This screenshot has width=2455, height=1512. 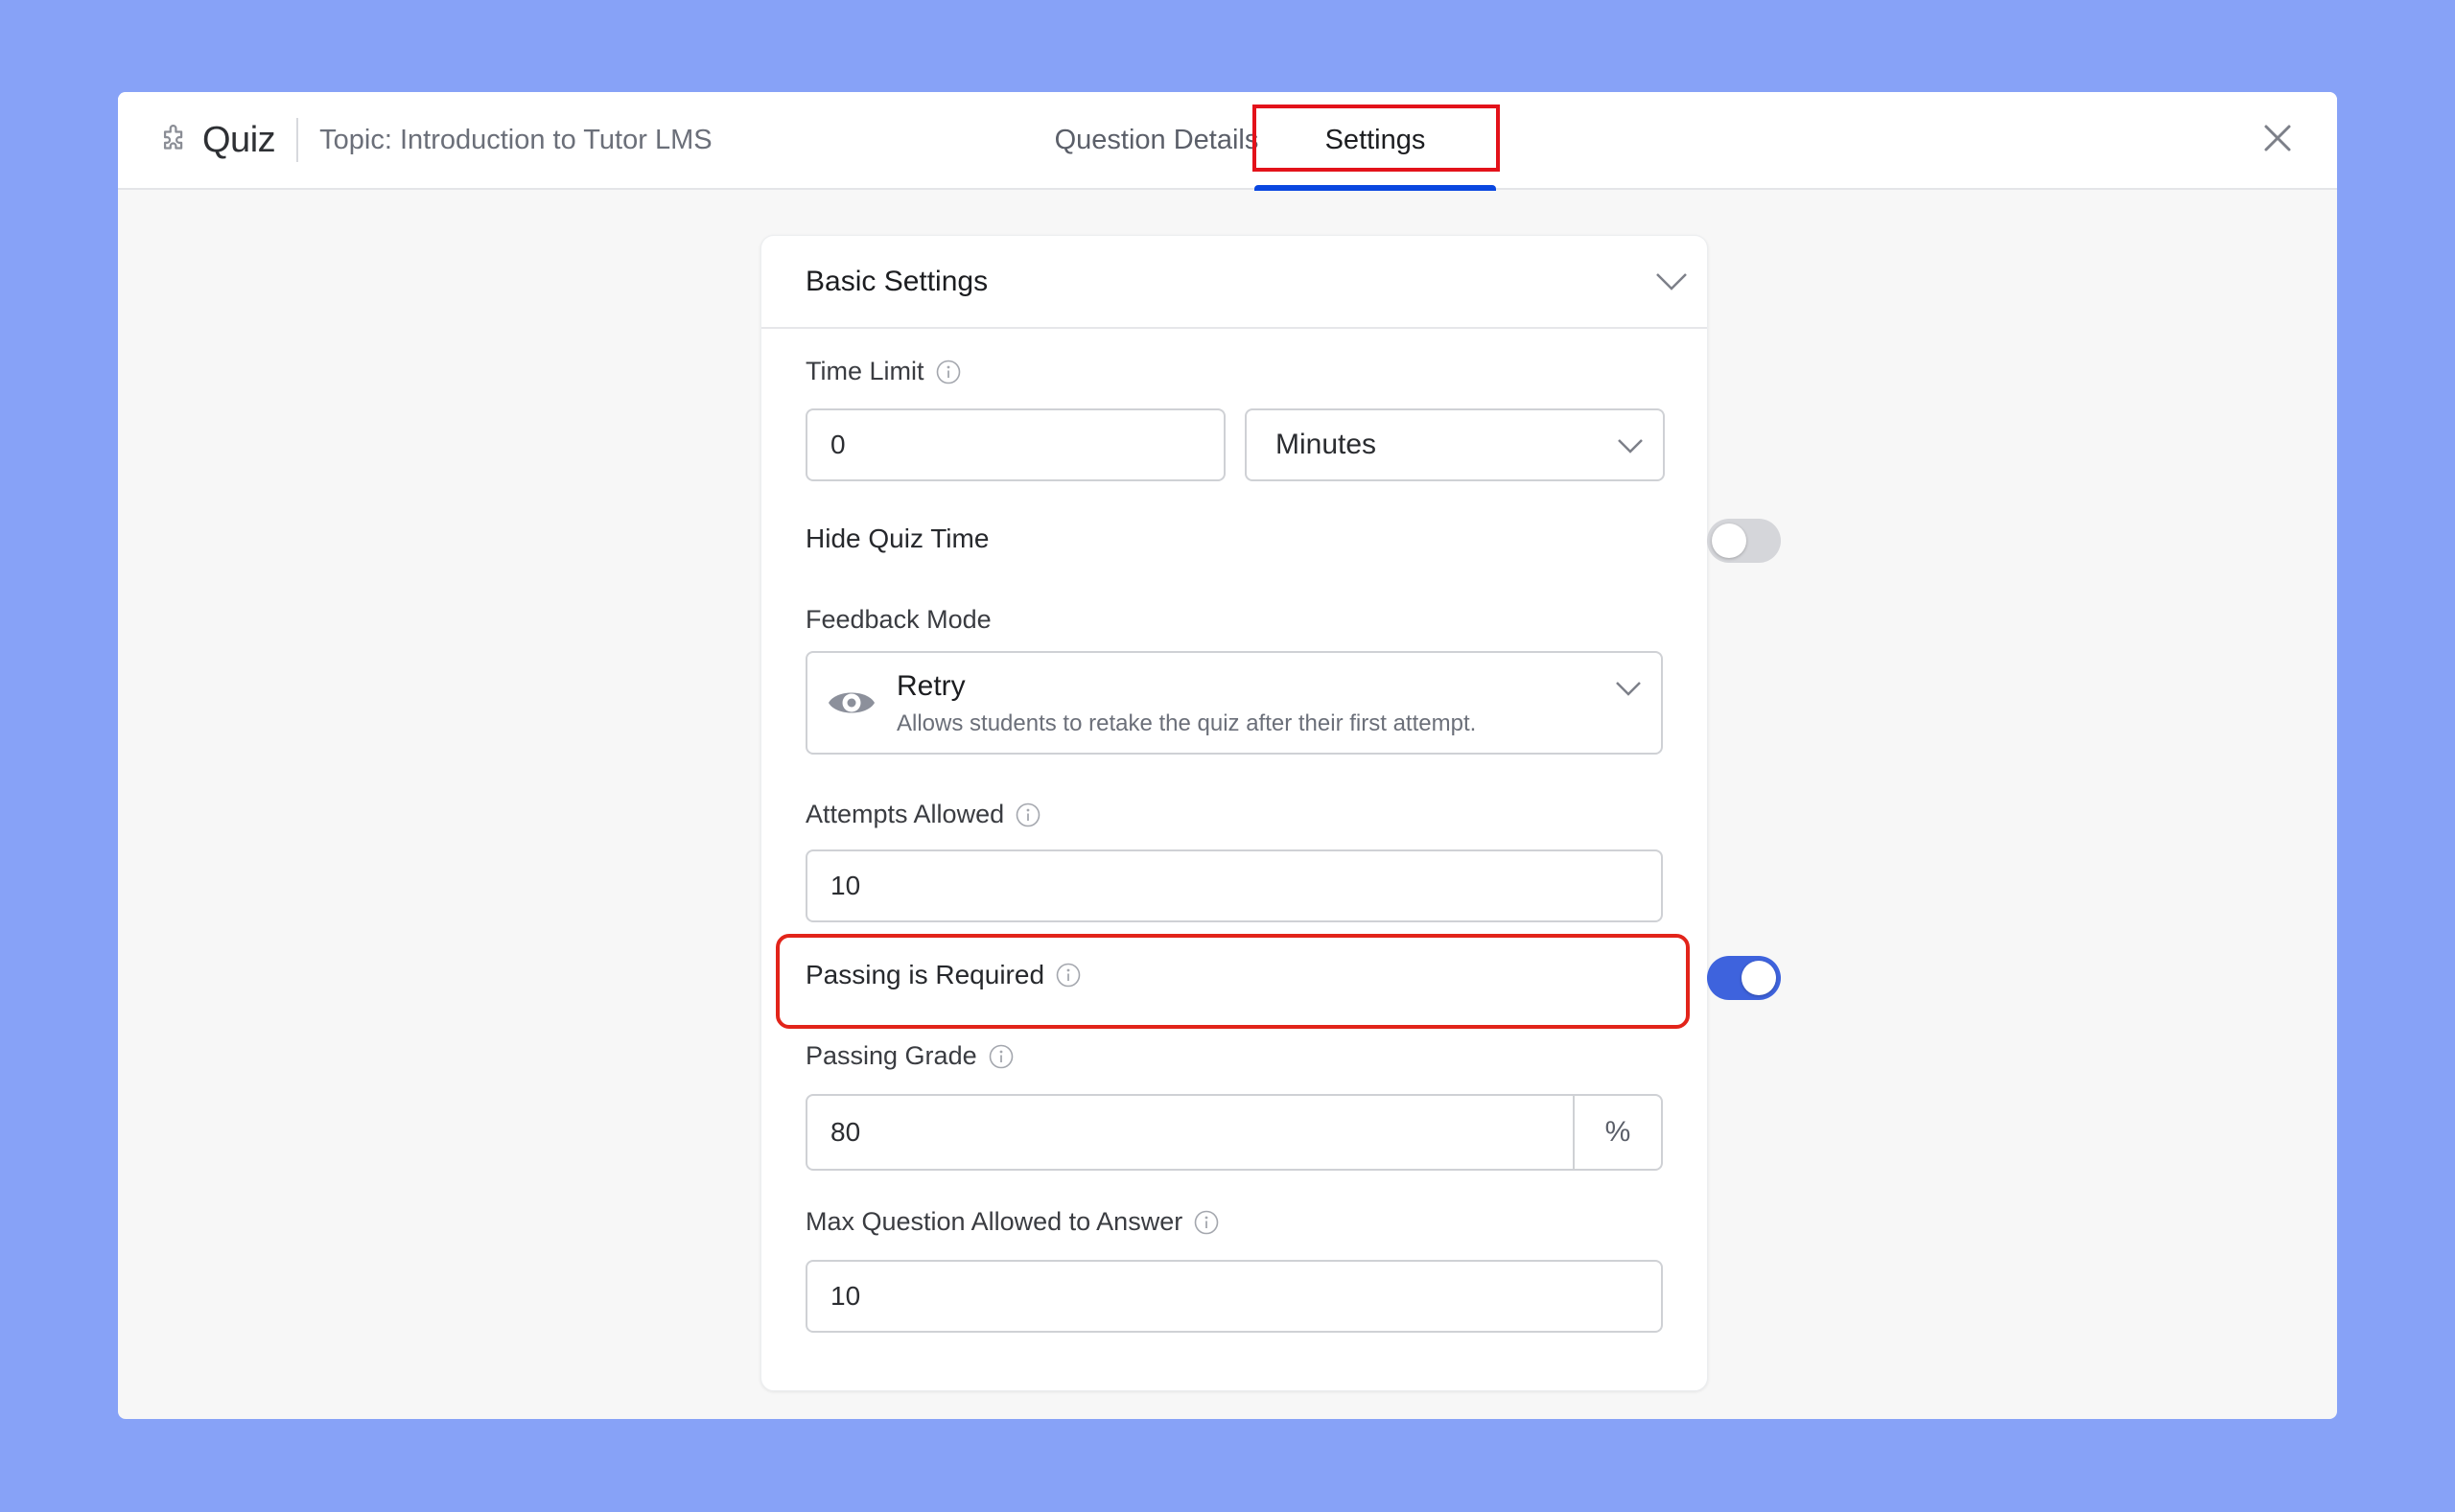 I want to click on puzzle-icon, so click(x=174, y=140).